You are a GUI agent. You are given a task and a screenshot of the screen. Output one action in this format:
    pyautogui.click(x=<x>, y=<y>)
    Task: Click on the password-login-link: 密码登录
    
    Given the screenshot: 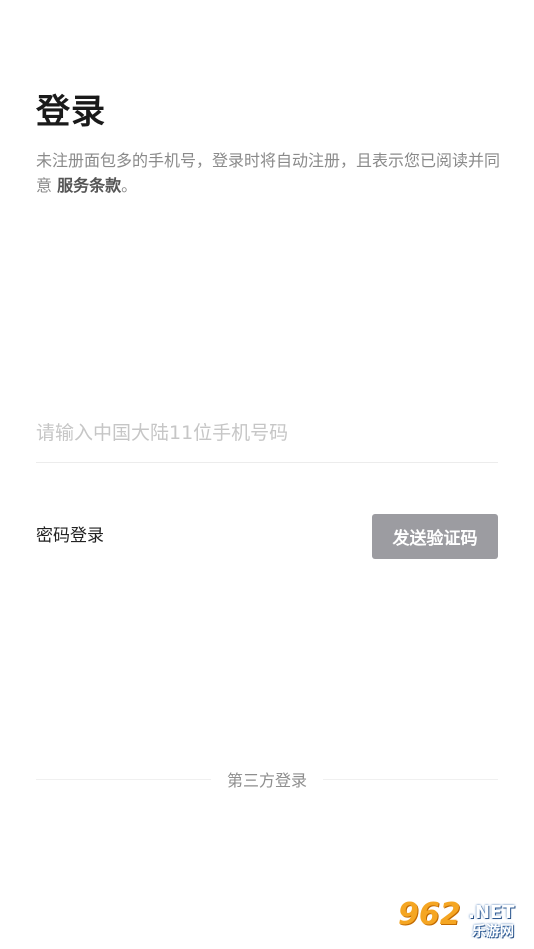 What is the action you would take?
    pyautogui.click(x=70, y=536)
    